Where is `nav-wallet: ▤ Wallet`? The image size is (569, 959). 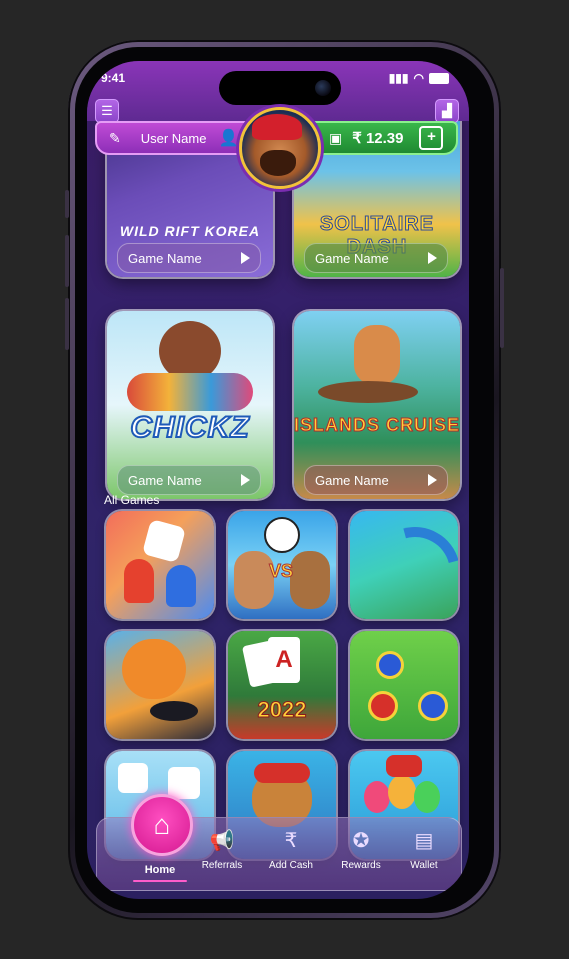 nav-wallet: ▤ Wallet is located at coordinates (424, 849).